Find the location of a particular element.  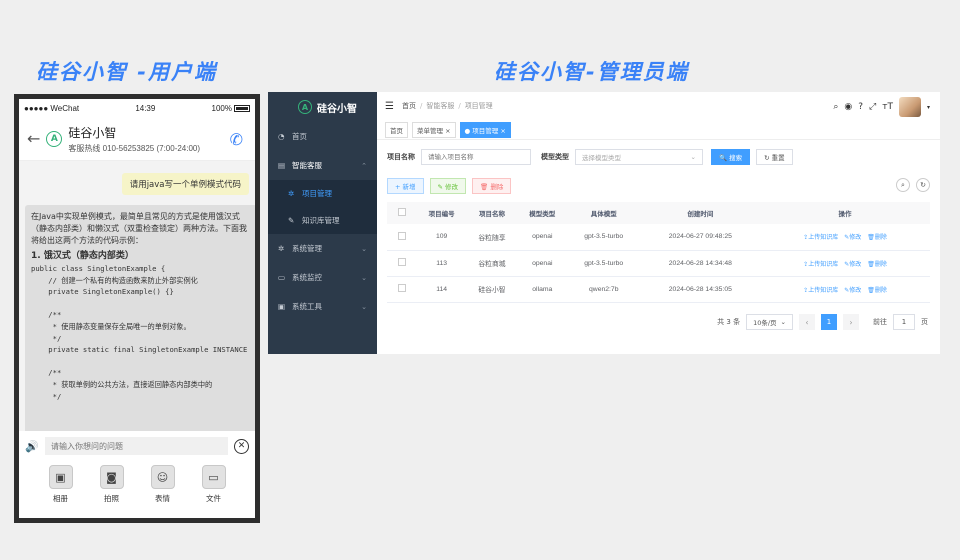

goto-label: 前往 is located at coordinates (880, 322).